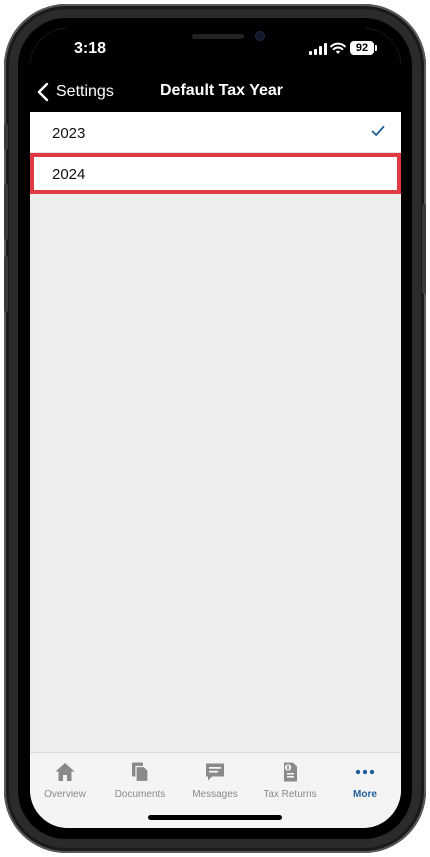  I want to click on wifi-icon, so click(338, 48).